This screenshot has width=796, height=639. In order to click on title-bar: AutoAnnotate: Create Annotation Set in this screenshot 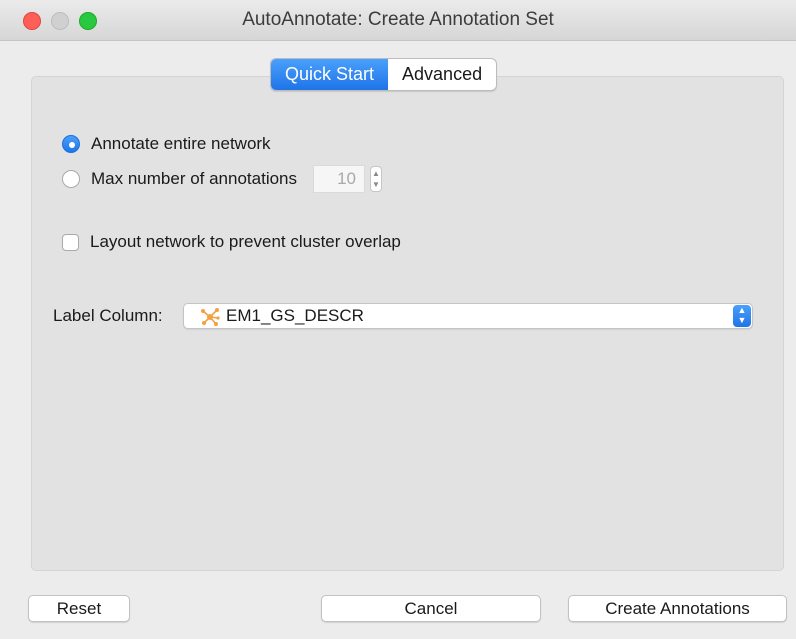, I will do `click(398, 20)`.